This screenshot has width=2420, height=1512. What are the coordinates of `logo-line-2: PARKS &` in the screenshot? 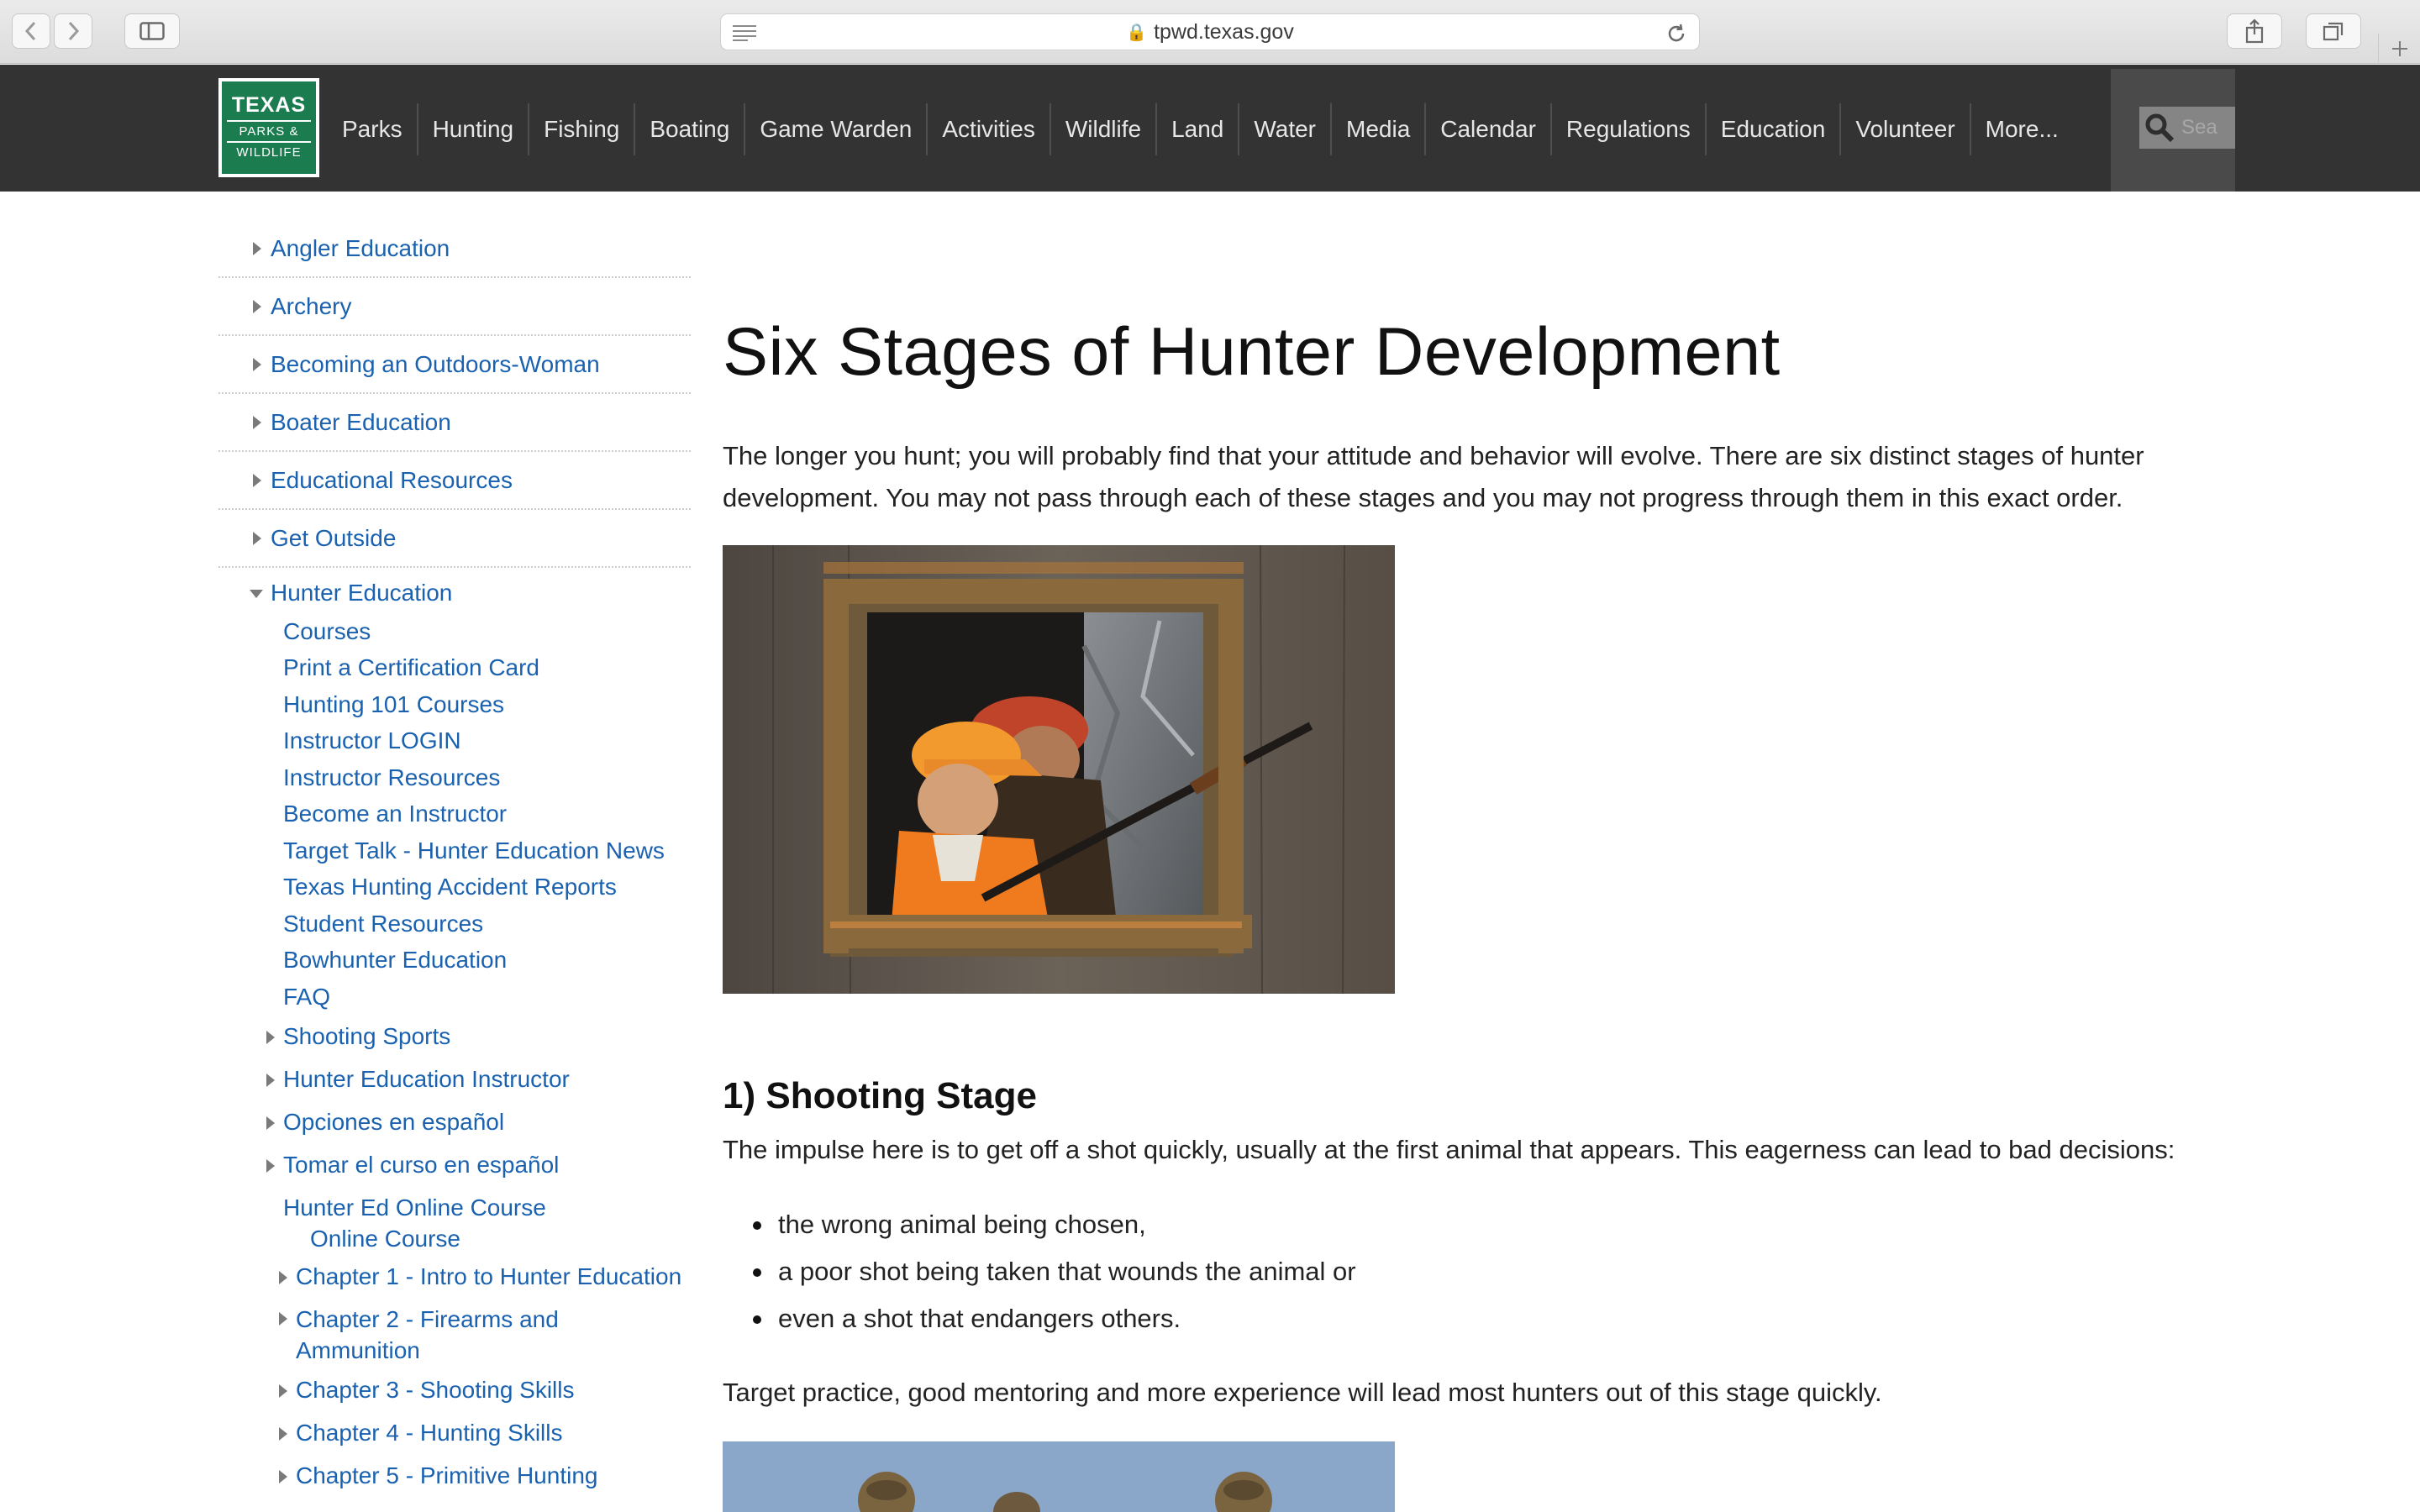 It's located at (269, 129).